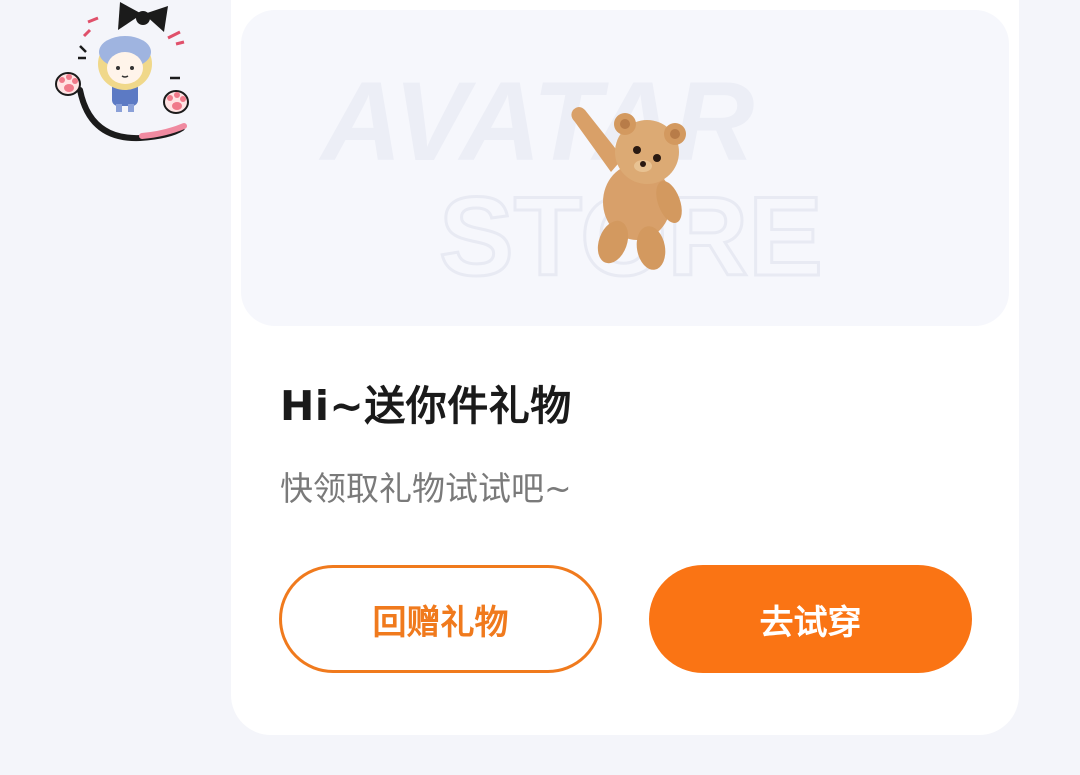 The image size is (1080, 775). What do you see at coordinates (628, 188) in the screenshot?
I see `teddy-bear-icon` at bounding box center [628, 188].